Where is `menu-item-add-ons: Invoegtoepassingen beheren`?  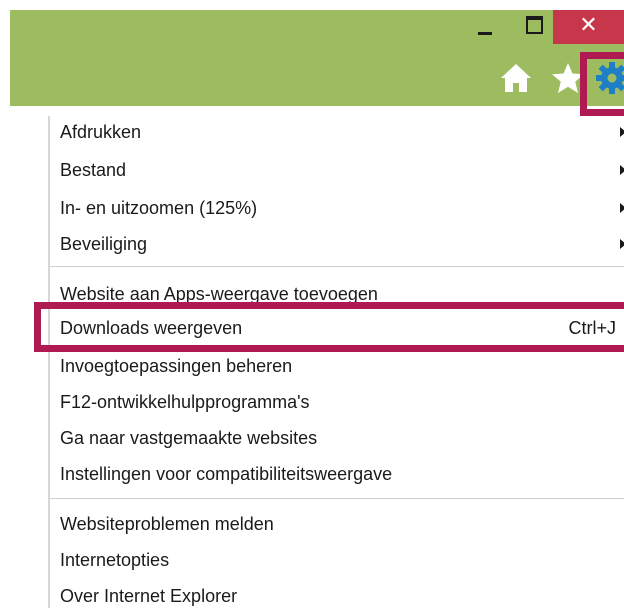 menu-item-add-ons: Invoegtoepassingen beheren is located at coordinates (342, 366).